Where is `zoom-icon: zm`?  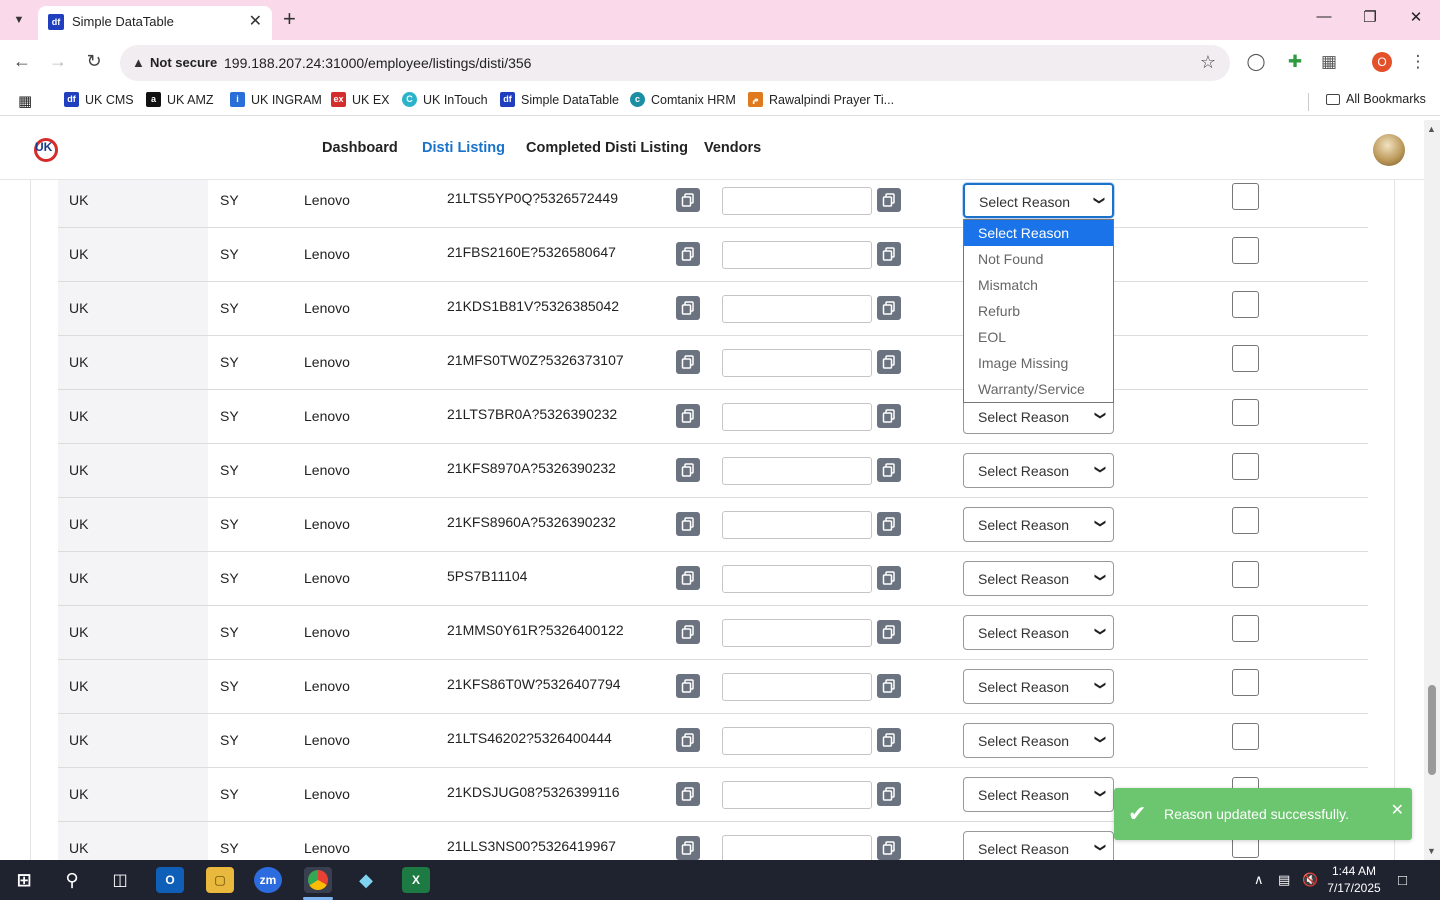
zoom-icon: zm is located at coordinates (268, 880).